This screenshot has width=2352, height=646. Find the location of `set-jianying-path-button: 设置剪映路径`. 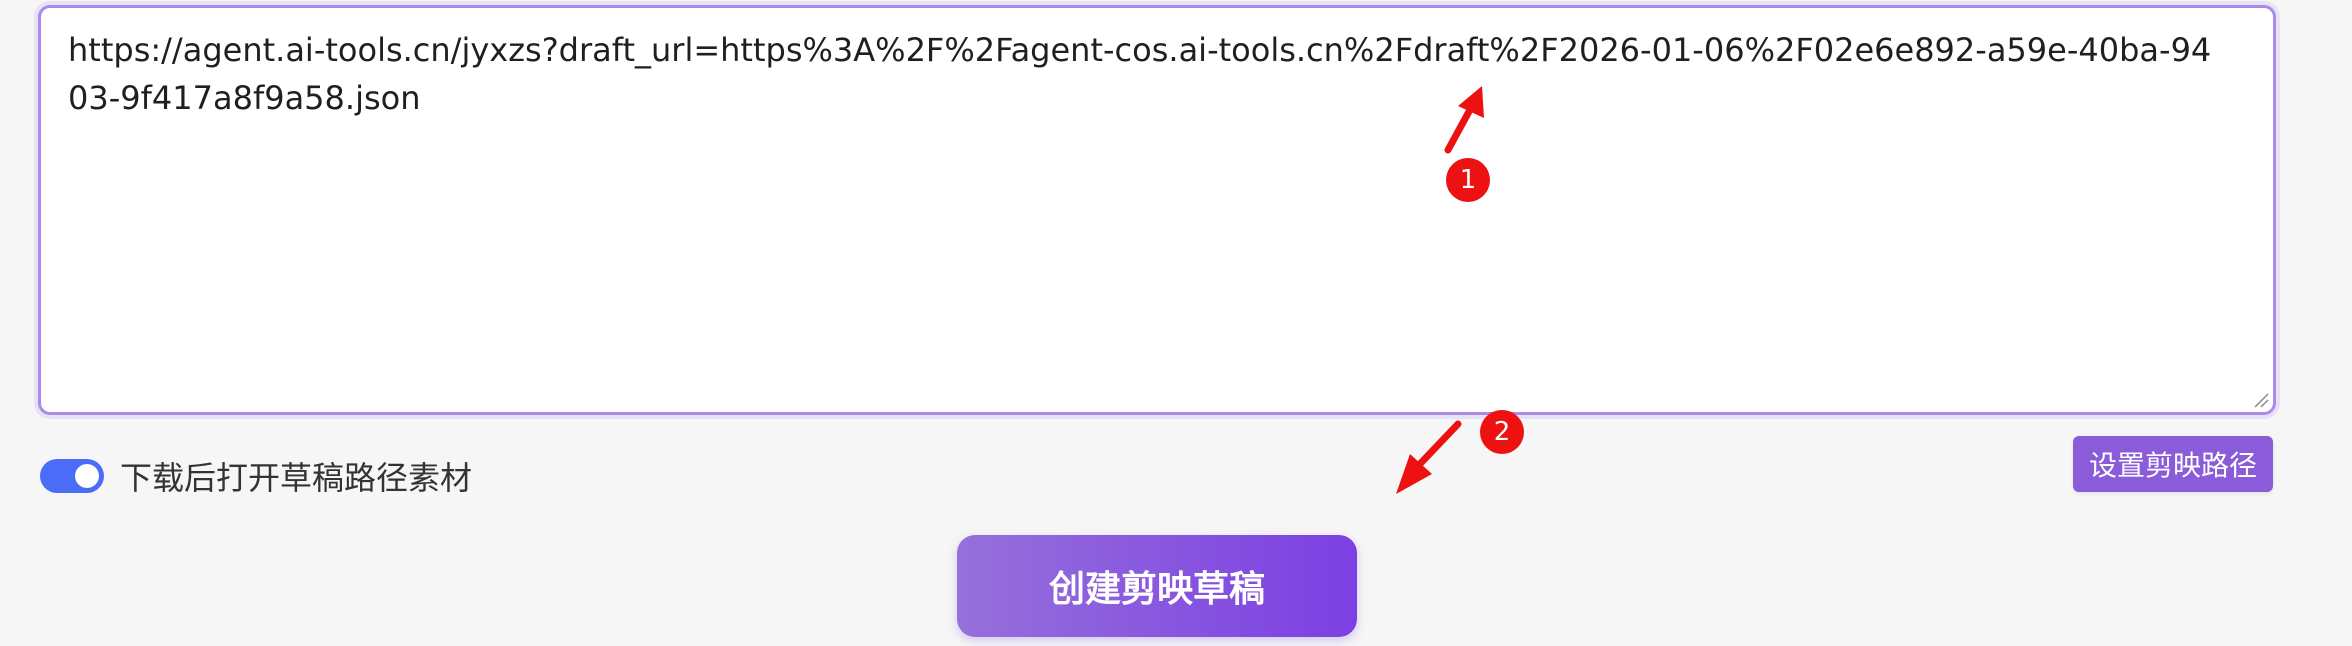

set-jianying-path-button: 设置剪映路径 is located at coordinates (2173, 464).